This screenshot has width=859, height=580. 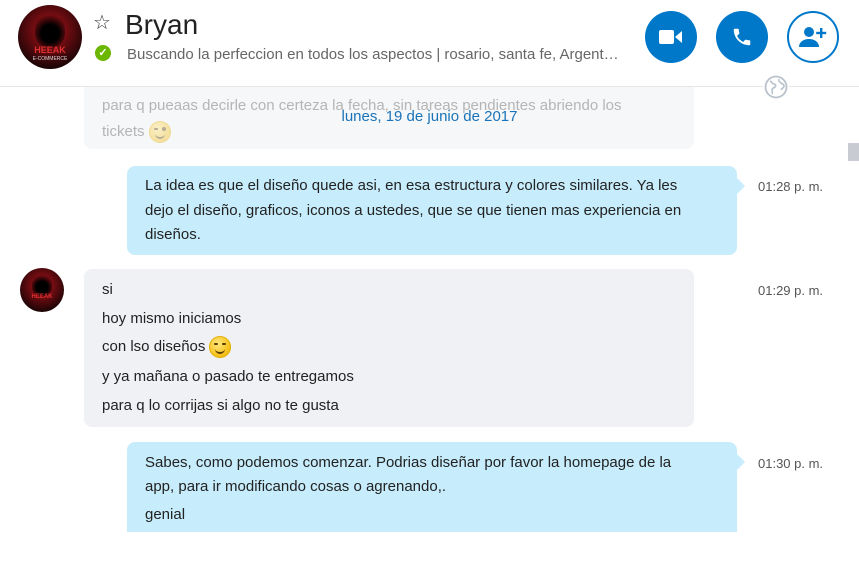 I want to click on message-line: genial, so click(x=165, y=514).